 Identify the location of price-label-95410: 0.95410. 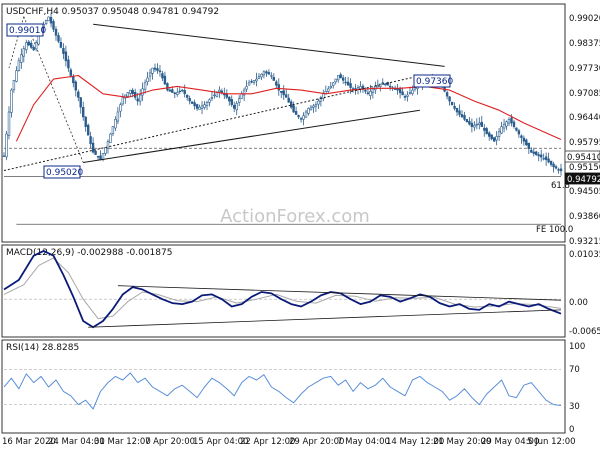
(582, 156).